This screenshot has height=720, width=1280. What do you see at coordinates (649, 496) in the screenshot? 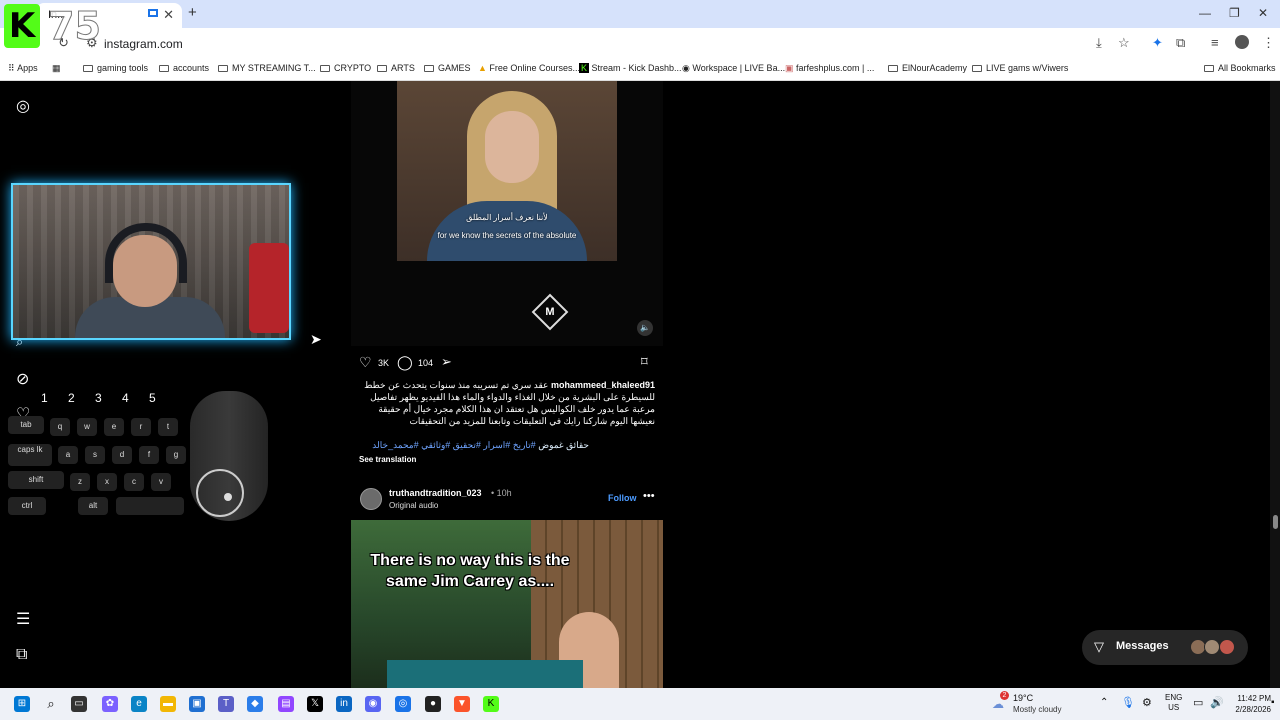
I see `more-options-icon: •••` at bounding box center [649, 496].